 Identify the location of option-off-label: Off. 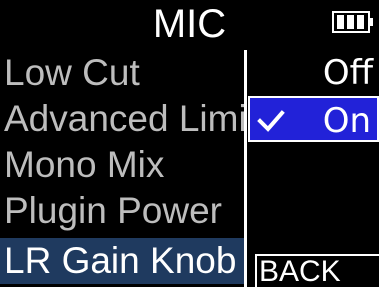
(347, 73).